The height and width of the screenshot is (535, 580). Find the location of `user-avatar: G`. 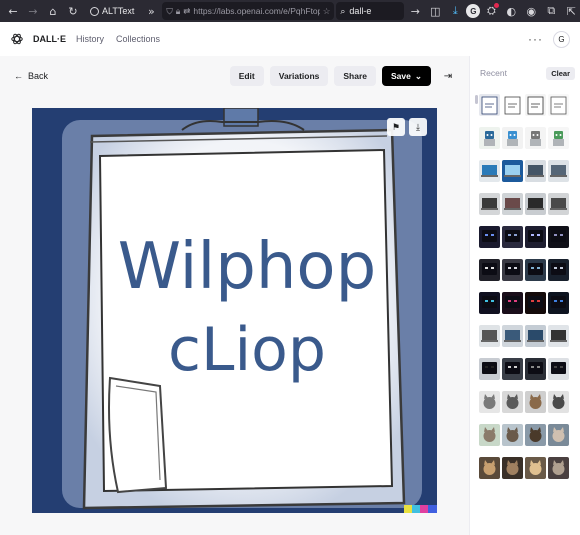

user-avatar: G is located at coordinates (561, 39).